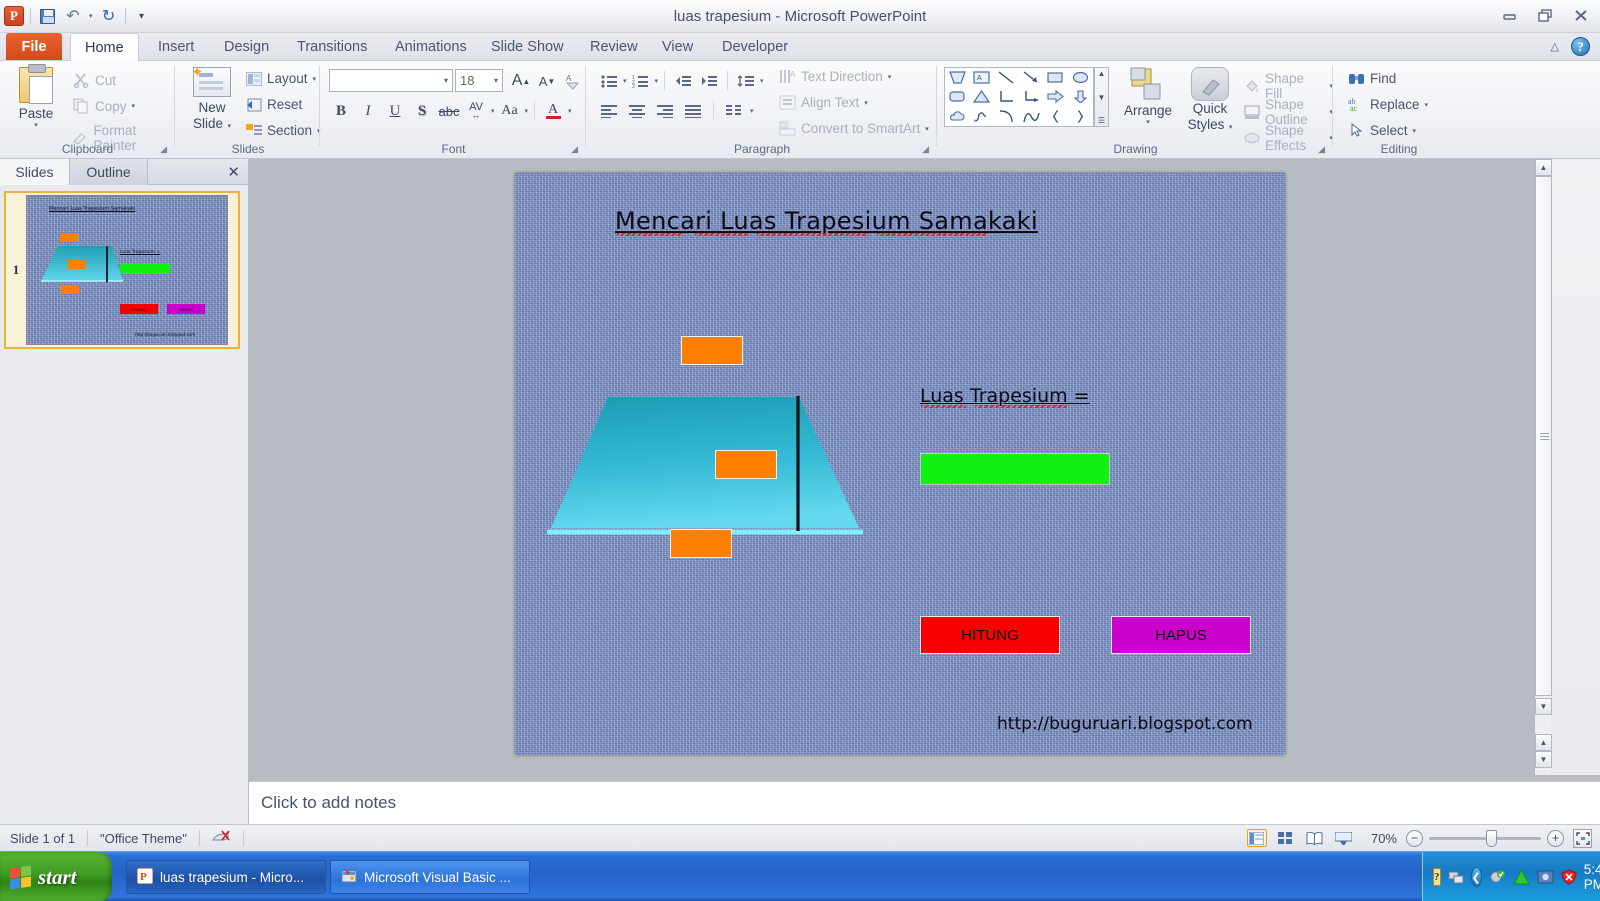 This screenshot has height=901, width=1600. I want to click on close-icon, so click(1581, 15).